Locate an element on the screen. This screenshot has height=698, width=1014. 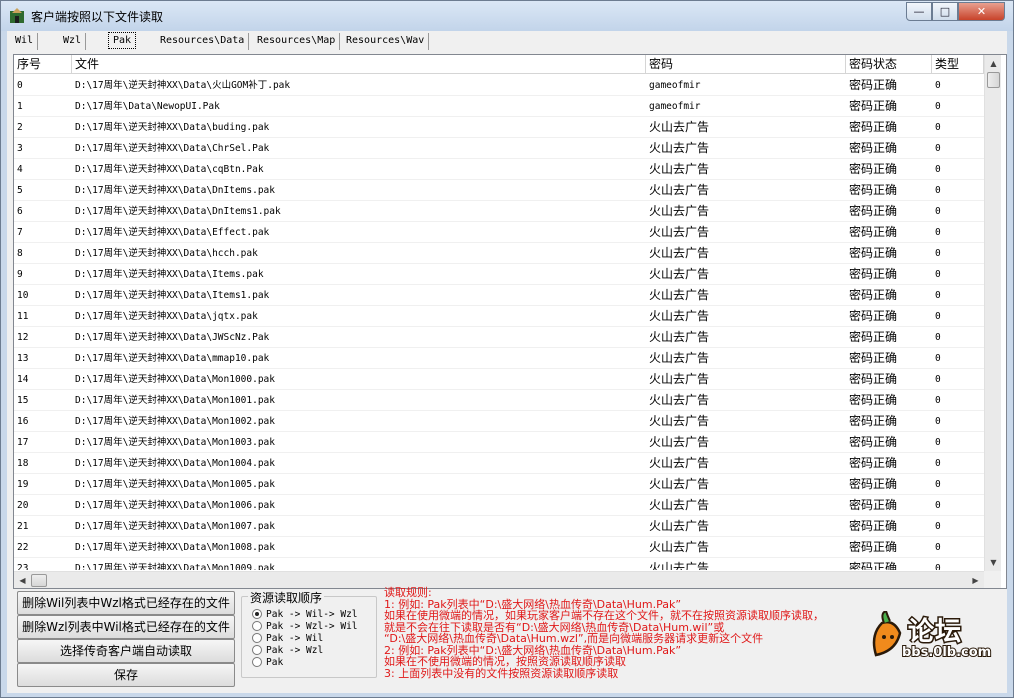
rules-line: 读取规则: is located at coordinates (408, 592).